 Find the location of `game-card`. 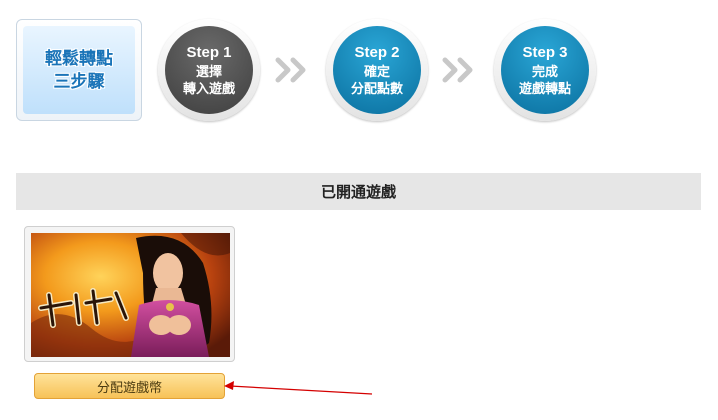

game-card is located at coordinates (129, 294).